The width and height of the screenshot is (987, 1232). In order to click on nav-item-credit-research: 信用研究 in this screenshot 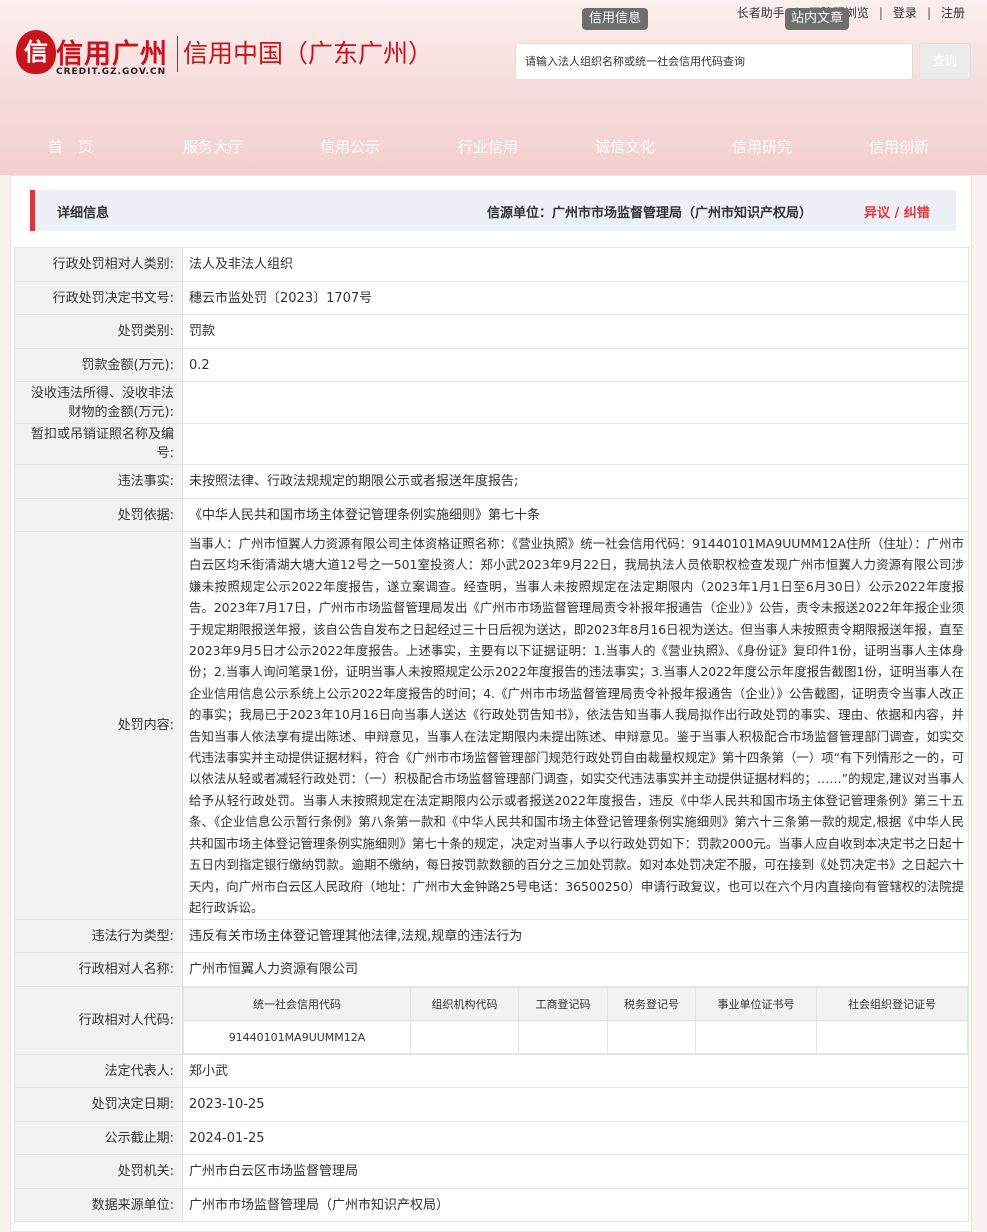, I will do `click(762, 146)`.